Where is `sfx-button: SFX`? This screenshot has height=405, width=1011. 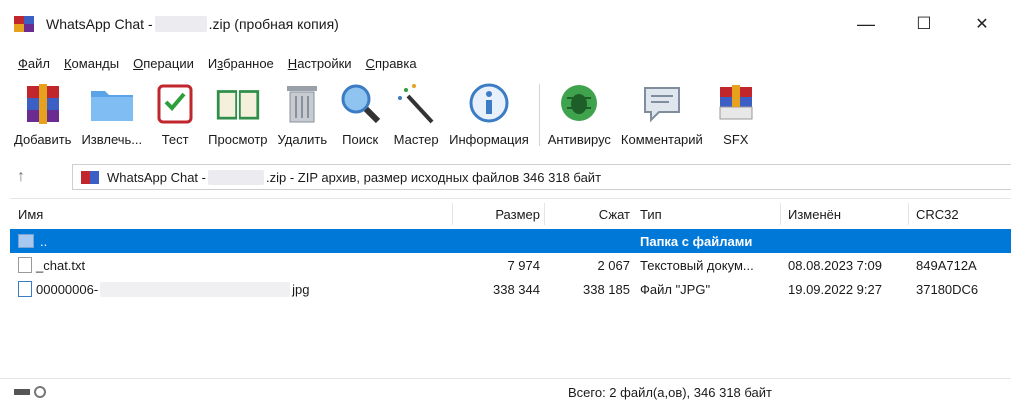
sfx-button: SFX is located at coordinates (736, 113).